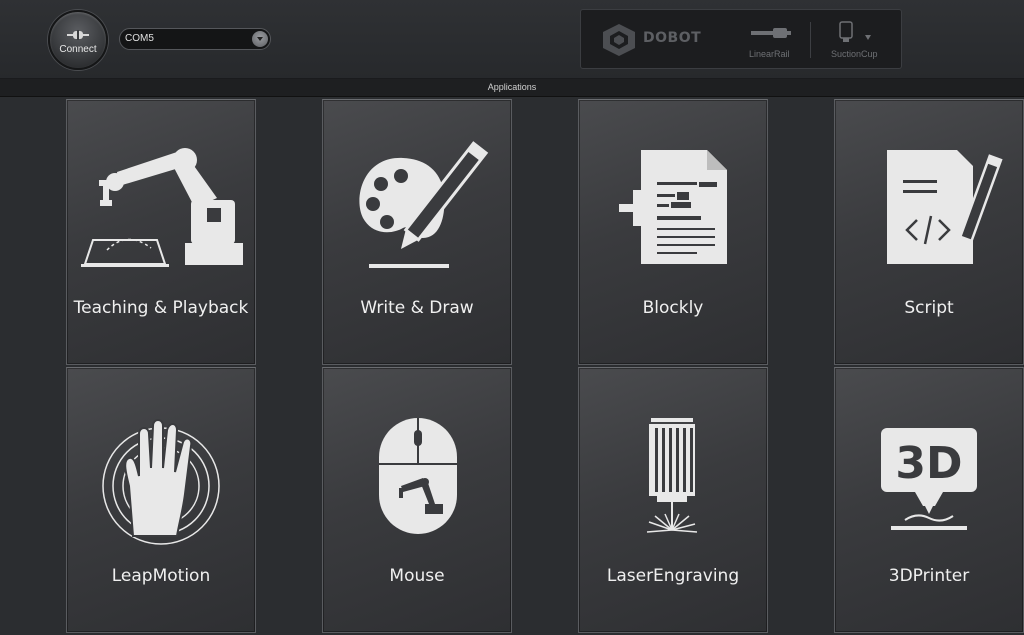 The height and width of the screenshot is (635, 1024). What do you see at coordinates (139, 38) in the screenshot?
I see `port-value: COM5` at bounding box center [139, 38].